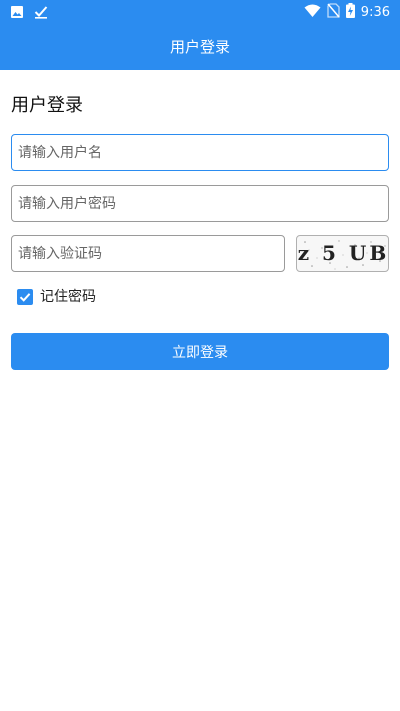  Describe the element at coordinates (41, 13) in the screenshot. I see `check-icon` at that location.